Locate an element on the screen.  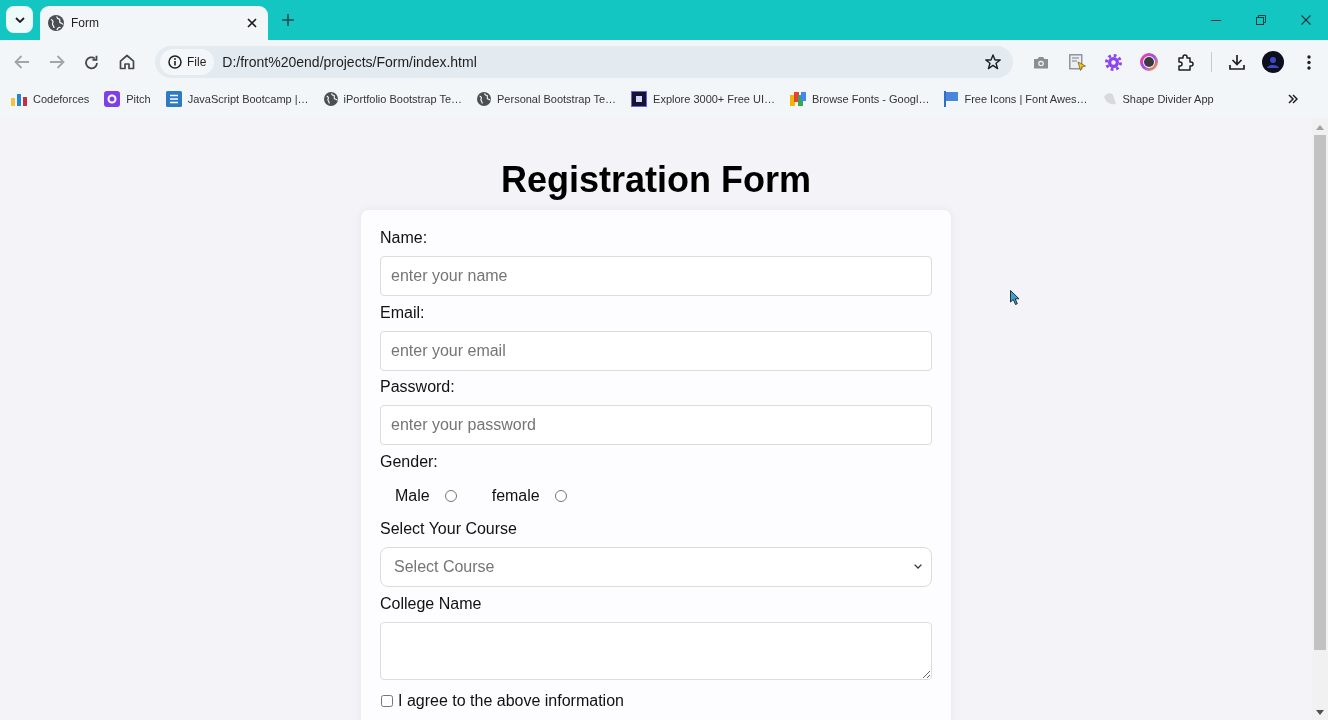
page-cursor-icon is located at coordinates (1077, 62).